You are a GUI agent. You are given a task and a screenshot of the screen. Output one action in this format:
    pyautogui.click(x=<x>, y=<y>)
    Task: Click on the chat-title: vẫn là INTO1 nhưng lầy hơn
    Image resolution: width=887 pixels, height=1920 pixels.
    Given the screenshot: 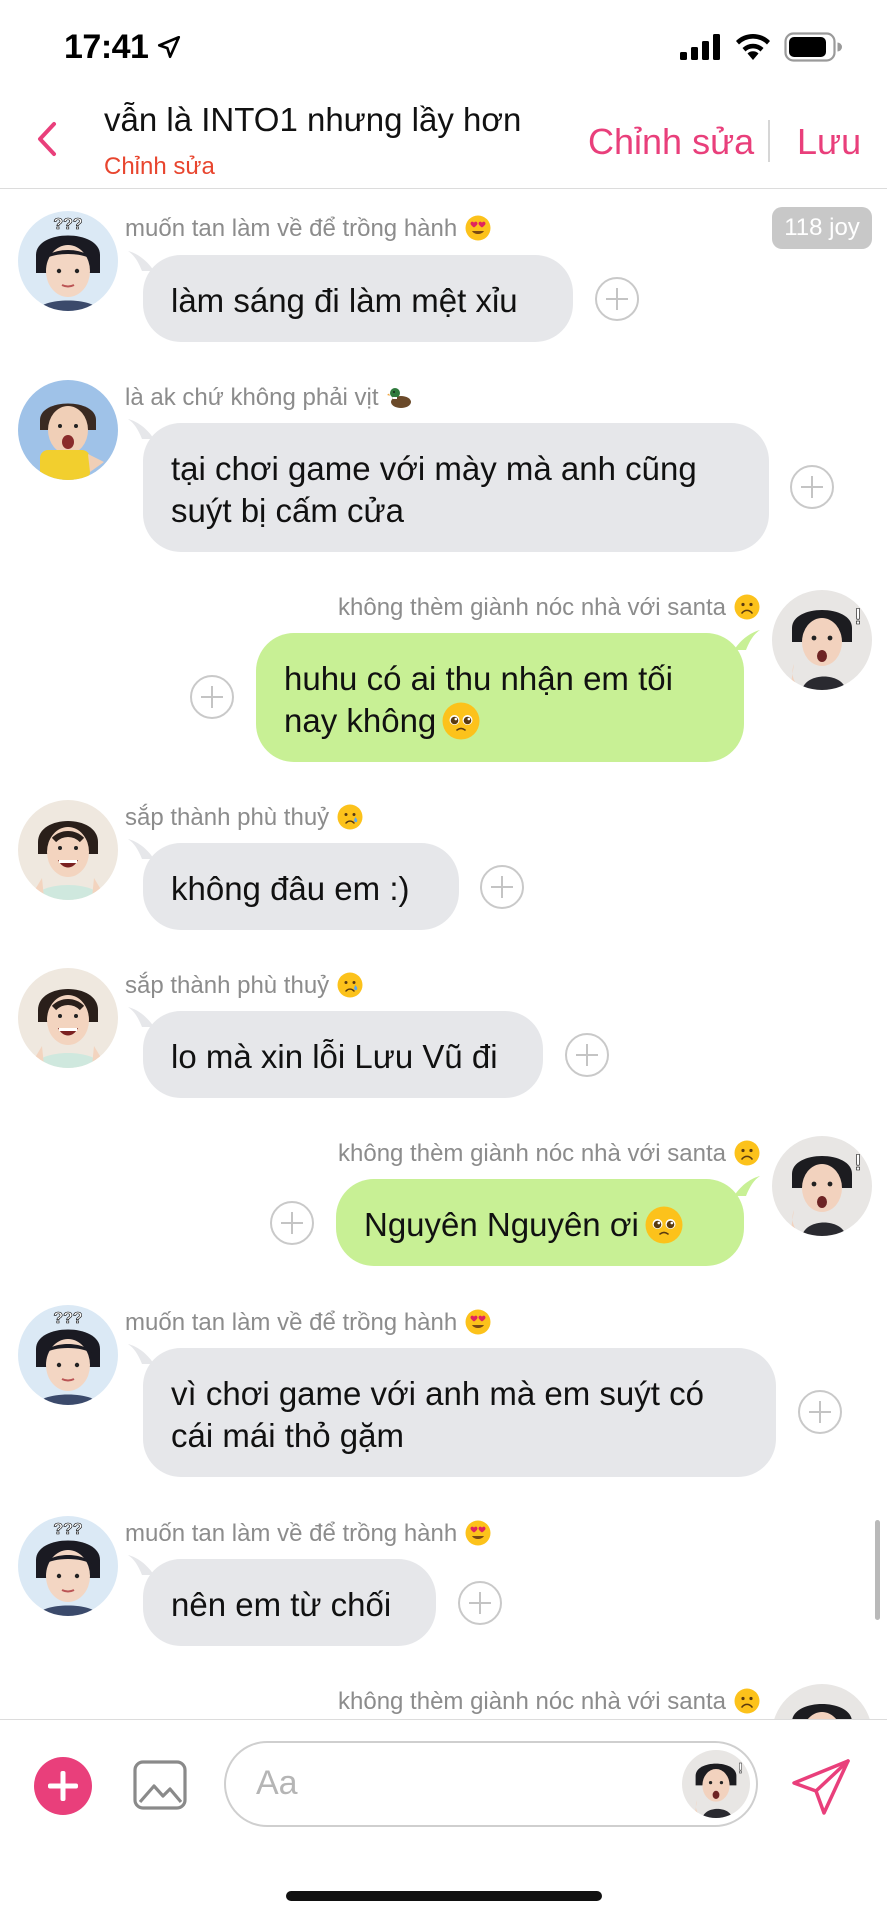 What is the action you would take?
    pyautogui.click(x=313, y=119)
    